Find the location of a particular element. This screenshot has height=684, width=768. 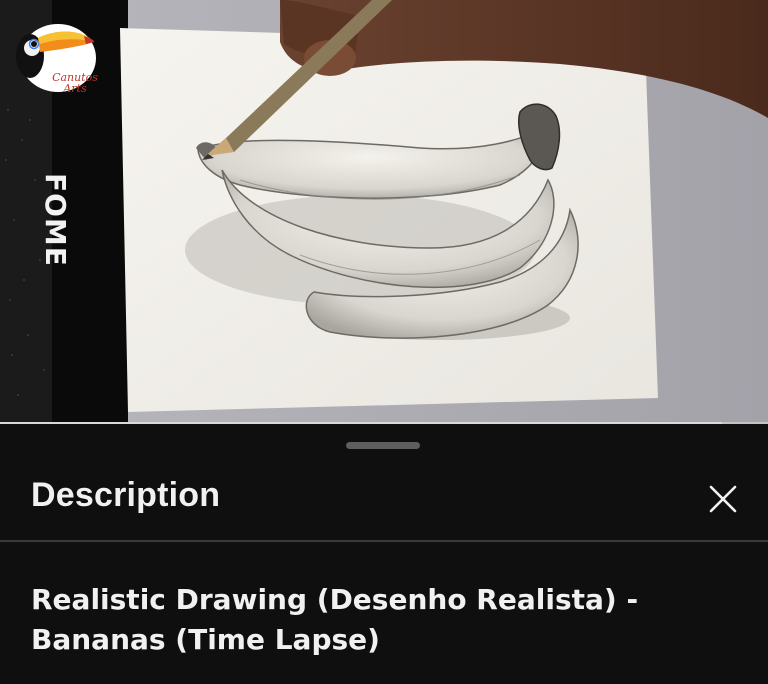

channel-logo-text: Canutos Arts is located at coordinates (75, 83).